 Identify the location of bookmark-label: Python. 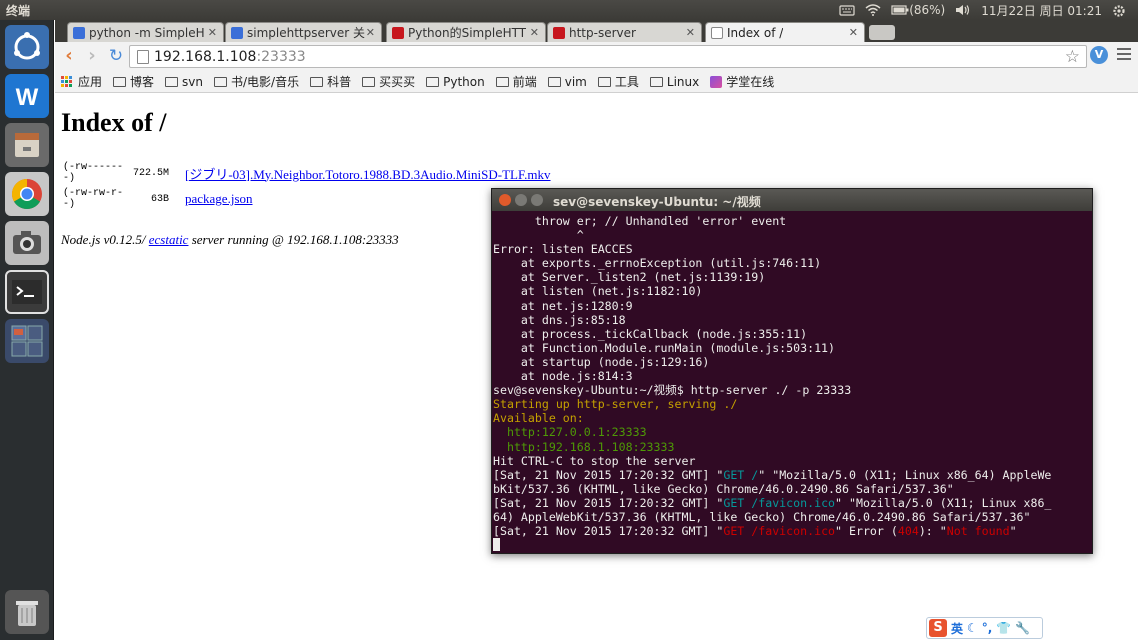
(464, 81).